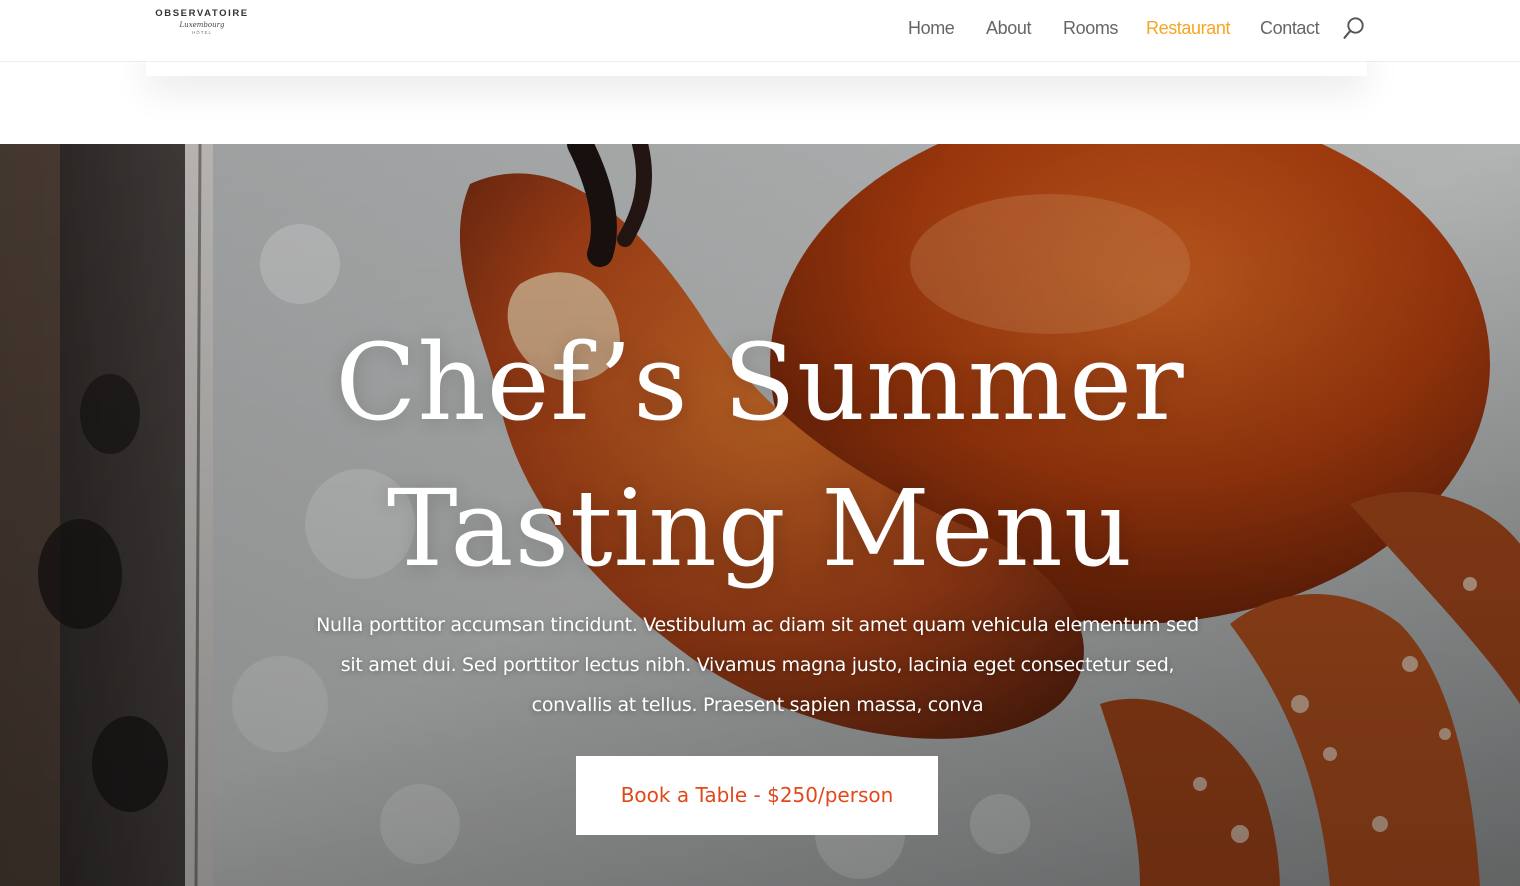  I want to click on search-icon, so click(1353, 28).